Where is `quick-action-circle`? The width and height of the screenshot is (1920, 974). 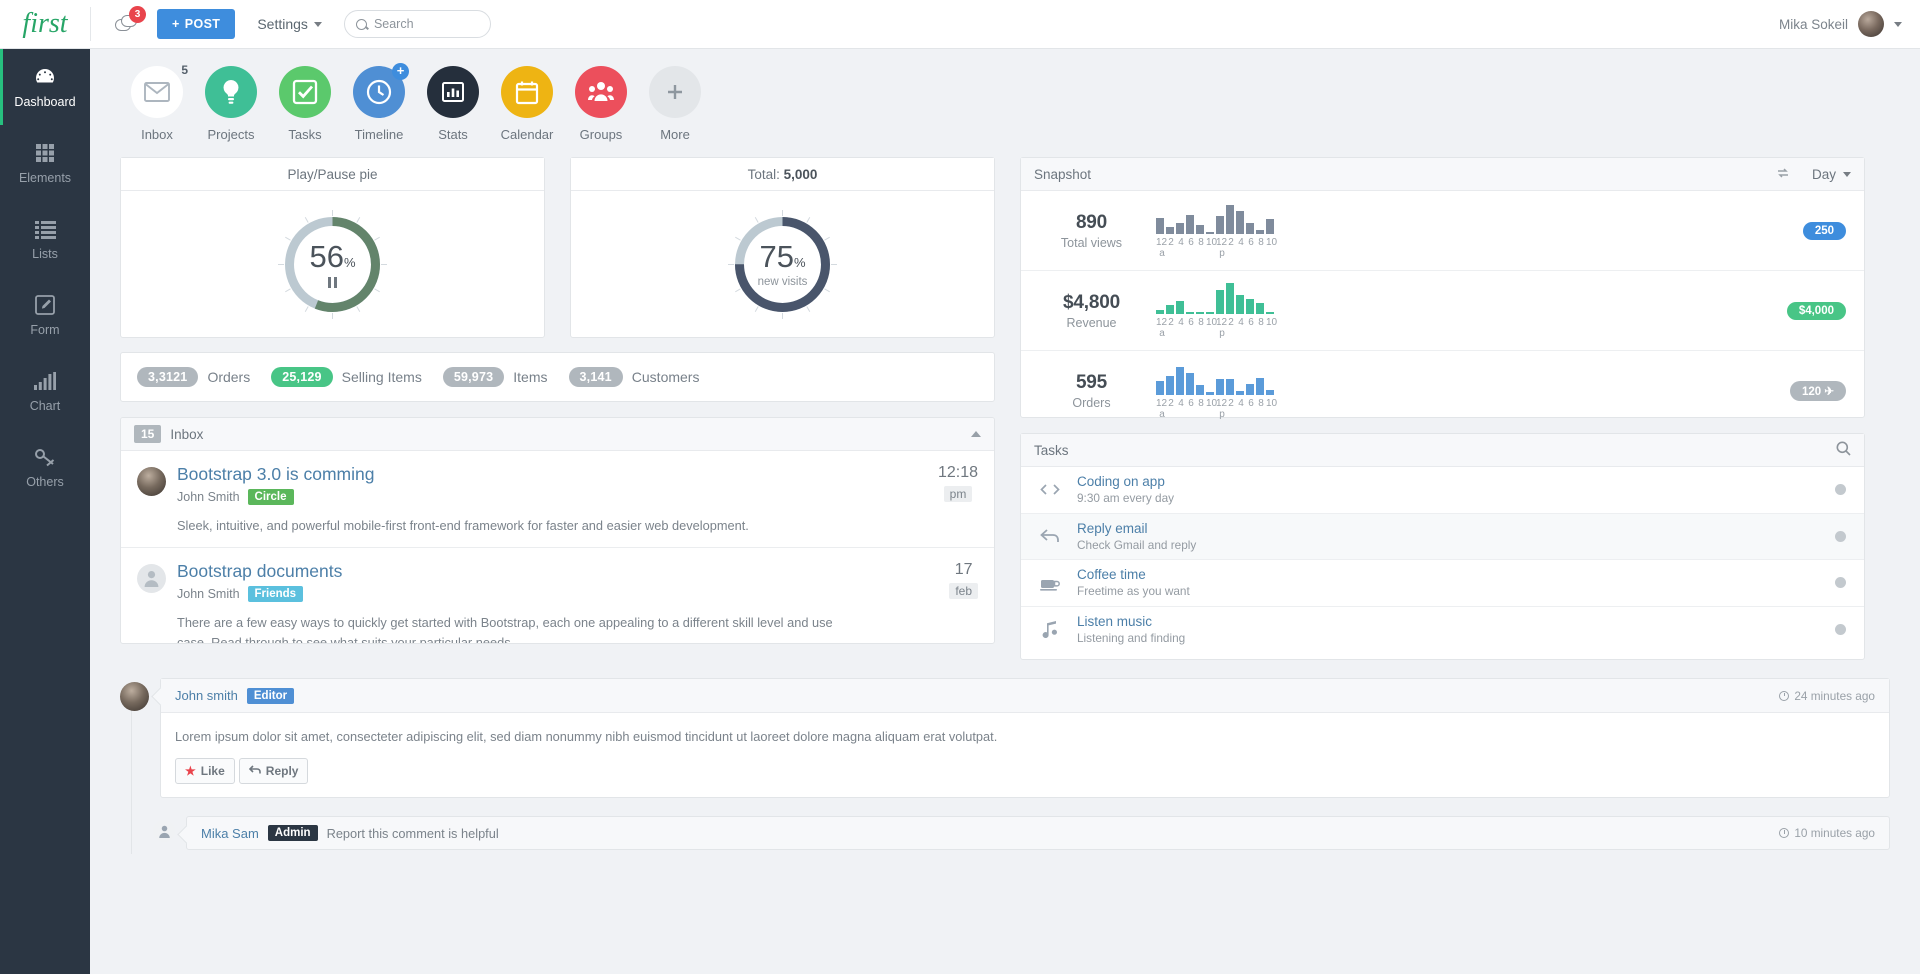
quick-action-circle is located at coordinates (305, 92).